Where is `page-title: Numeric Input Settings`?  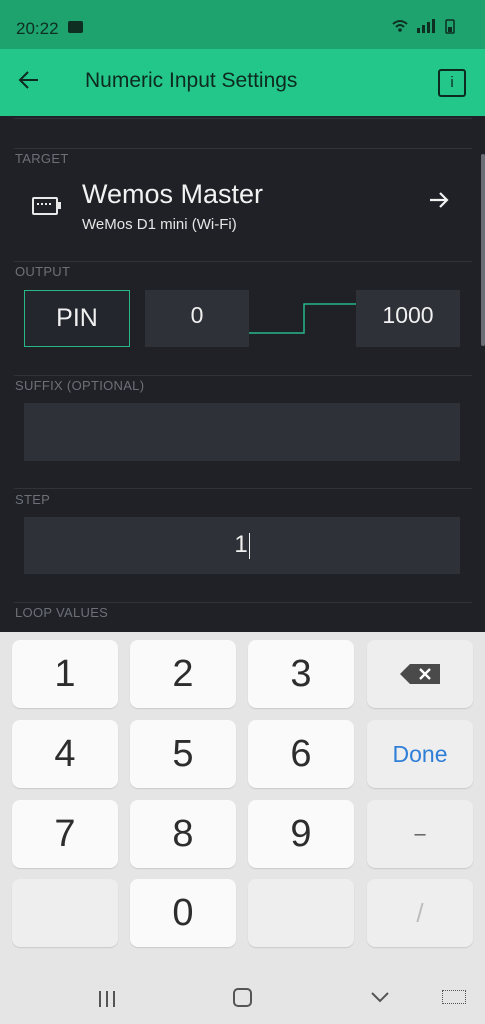 page-title: Numeric Input Settings is located at coordinates (191, 80).